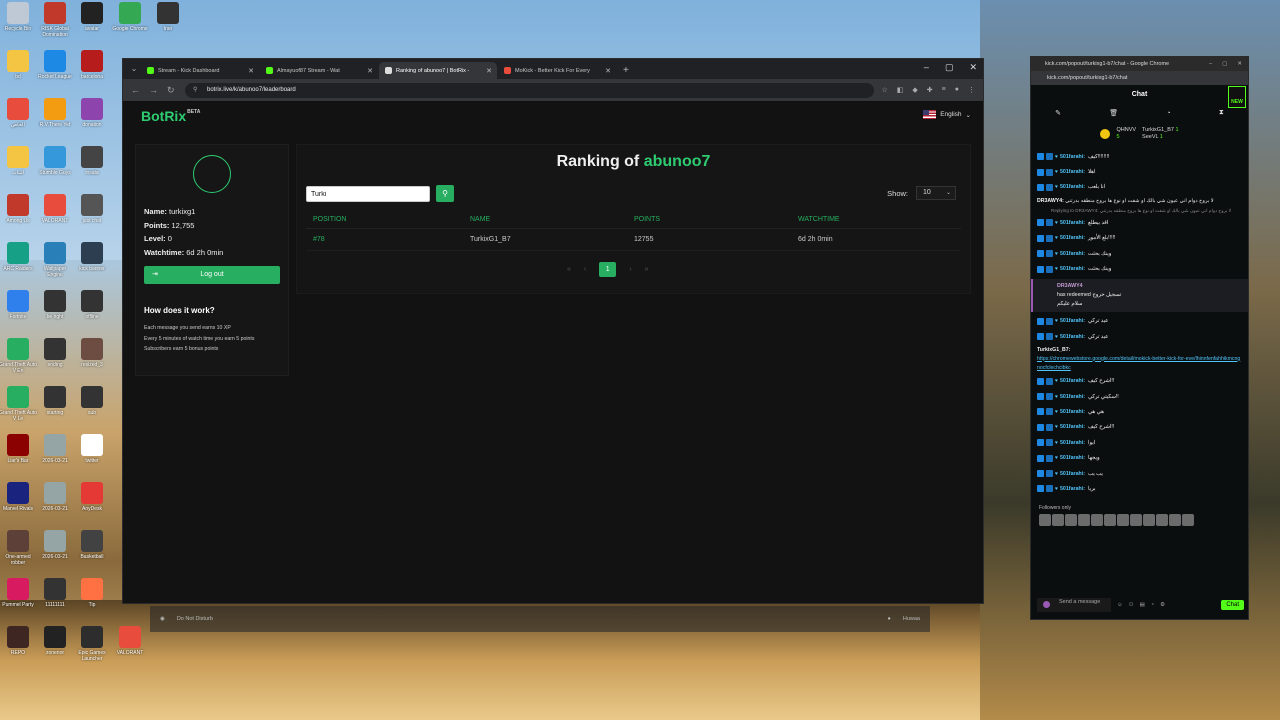  What do you see at coordinates (154, 90) in the screenshot?
I see `forward-icon: →` at bounding box center [154, 90].